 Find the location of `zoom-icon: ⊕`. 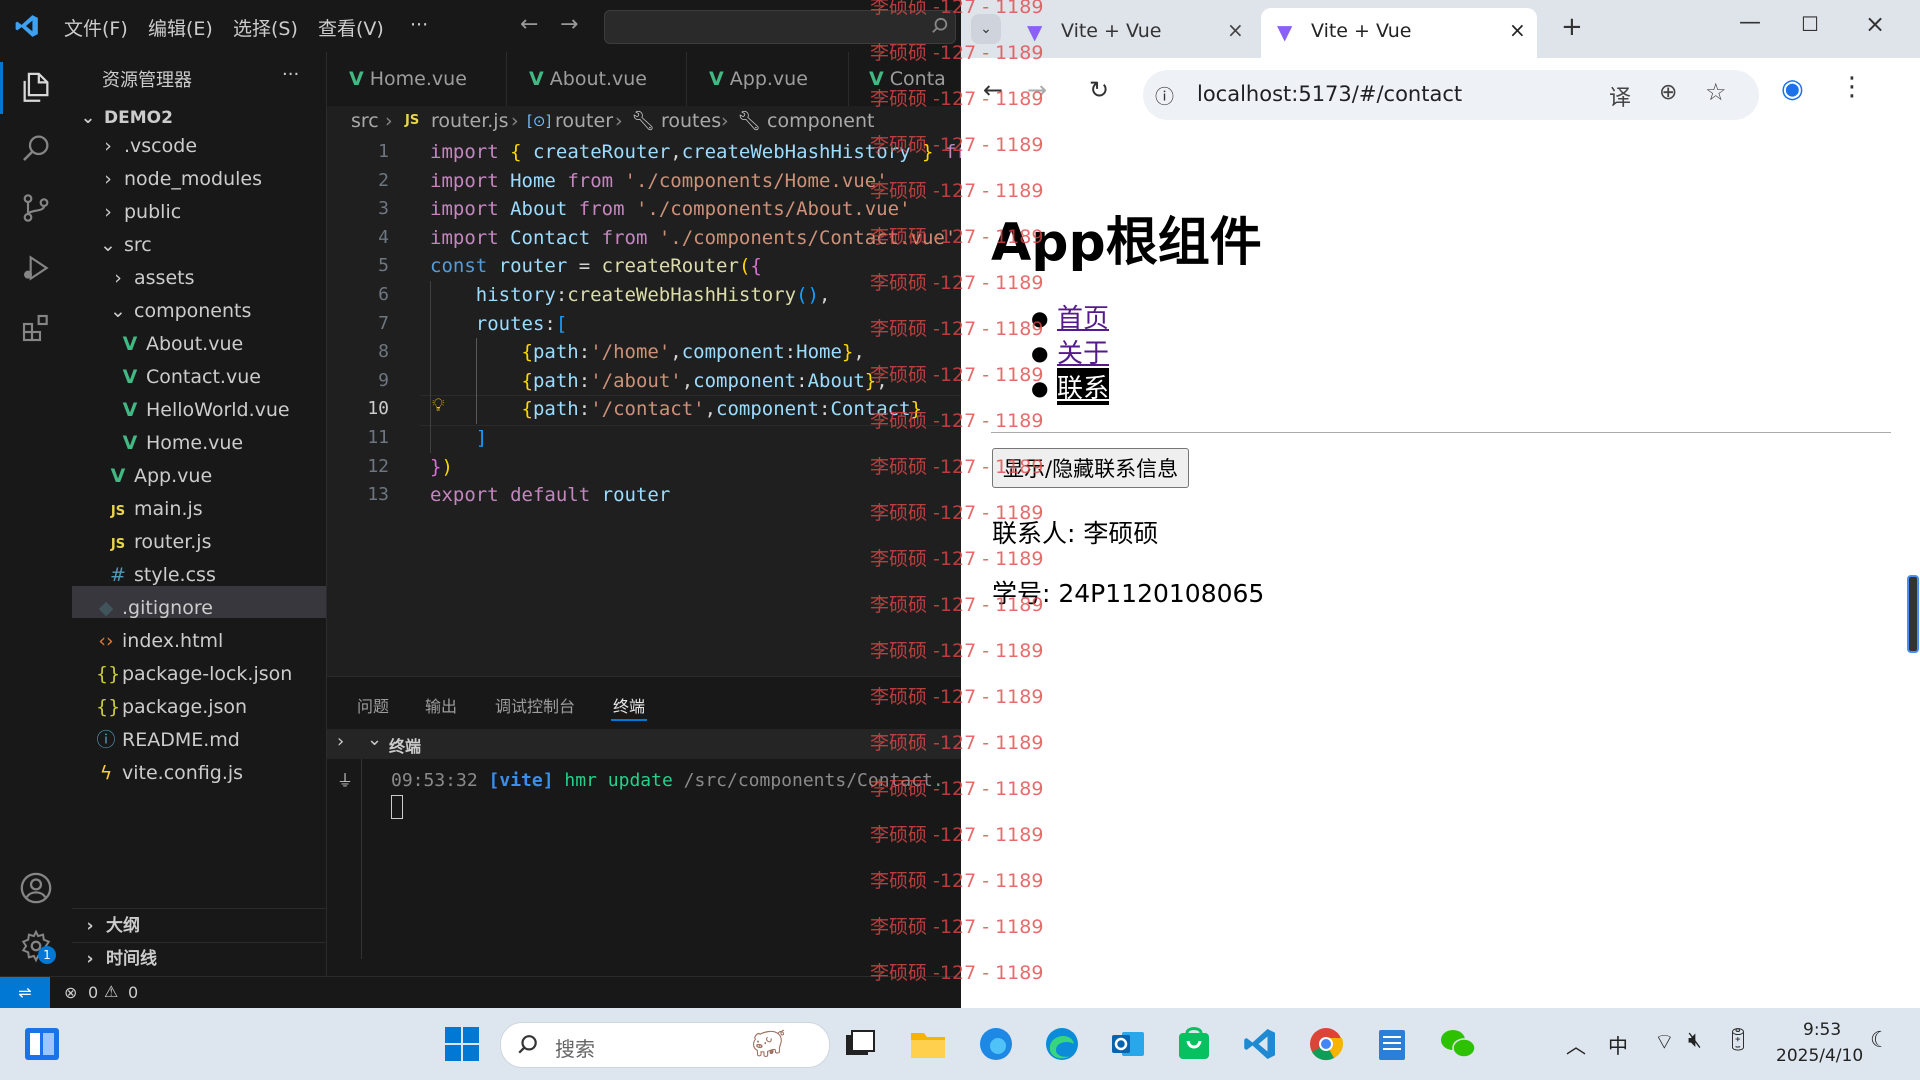

zoom-icon: ⊕ is located at coordinates (1668, 92).